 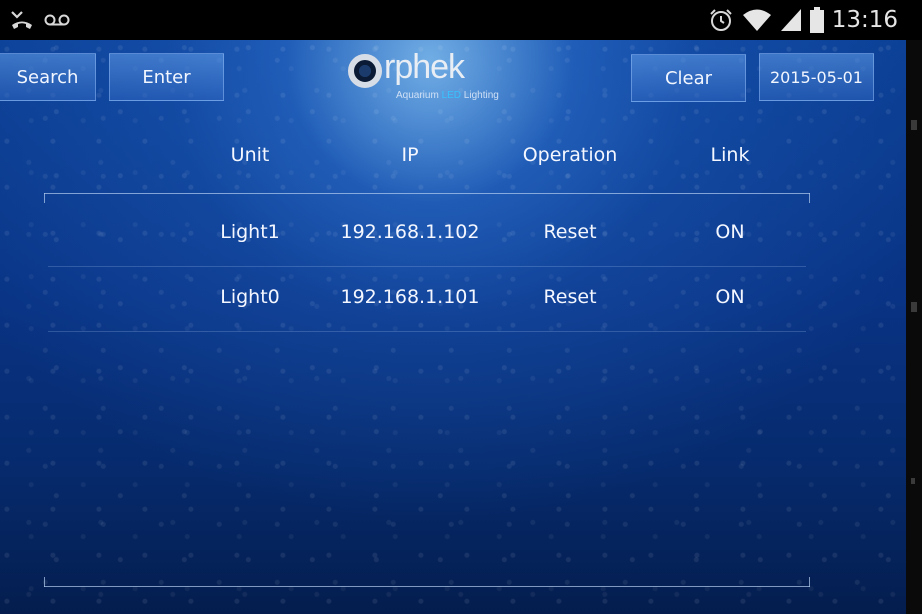 I want to click on row2-reset-button: Reset, so click(x=570, y=297).